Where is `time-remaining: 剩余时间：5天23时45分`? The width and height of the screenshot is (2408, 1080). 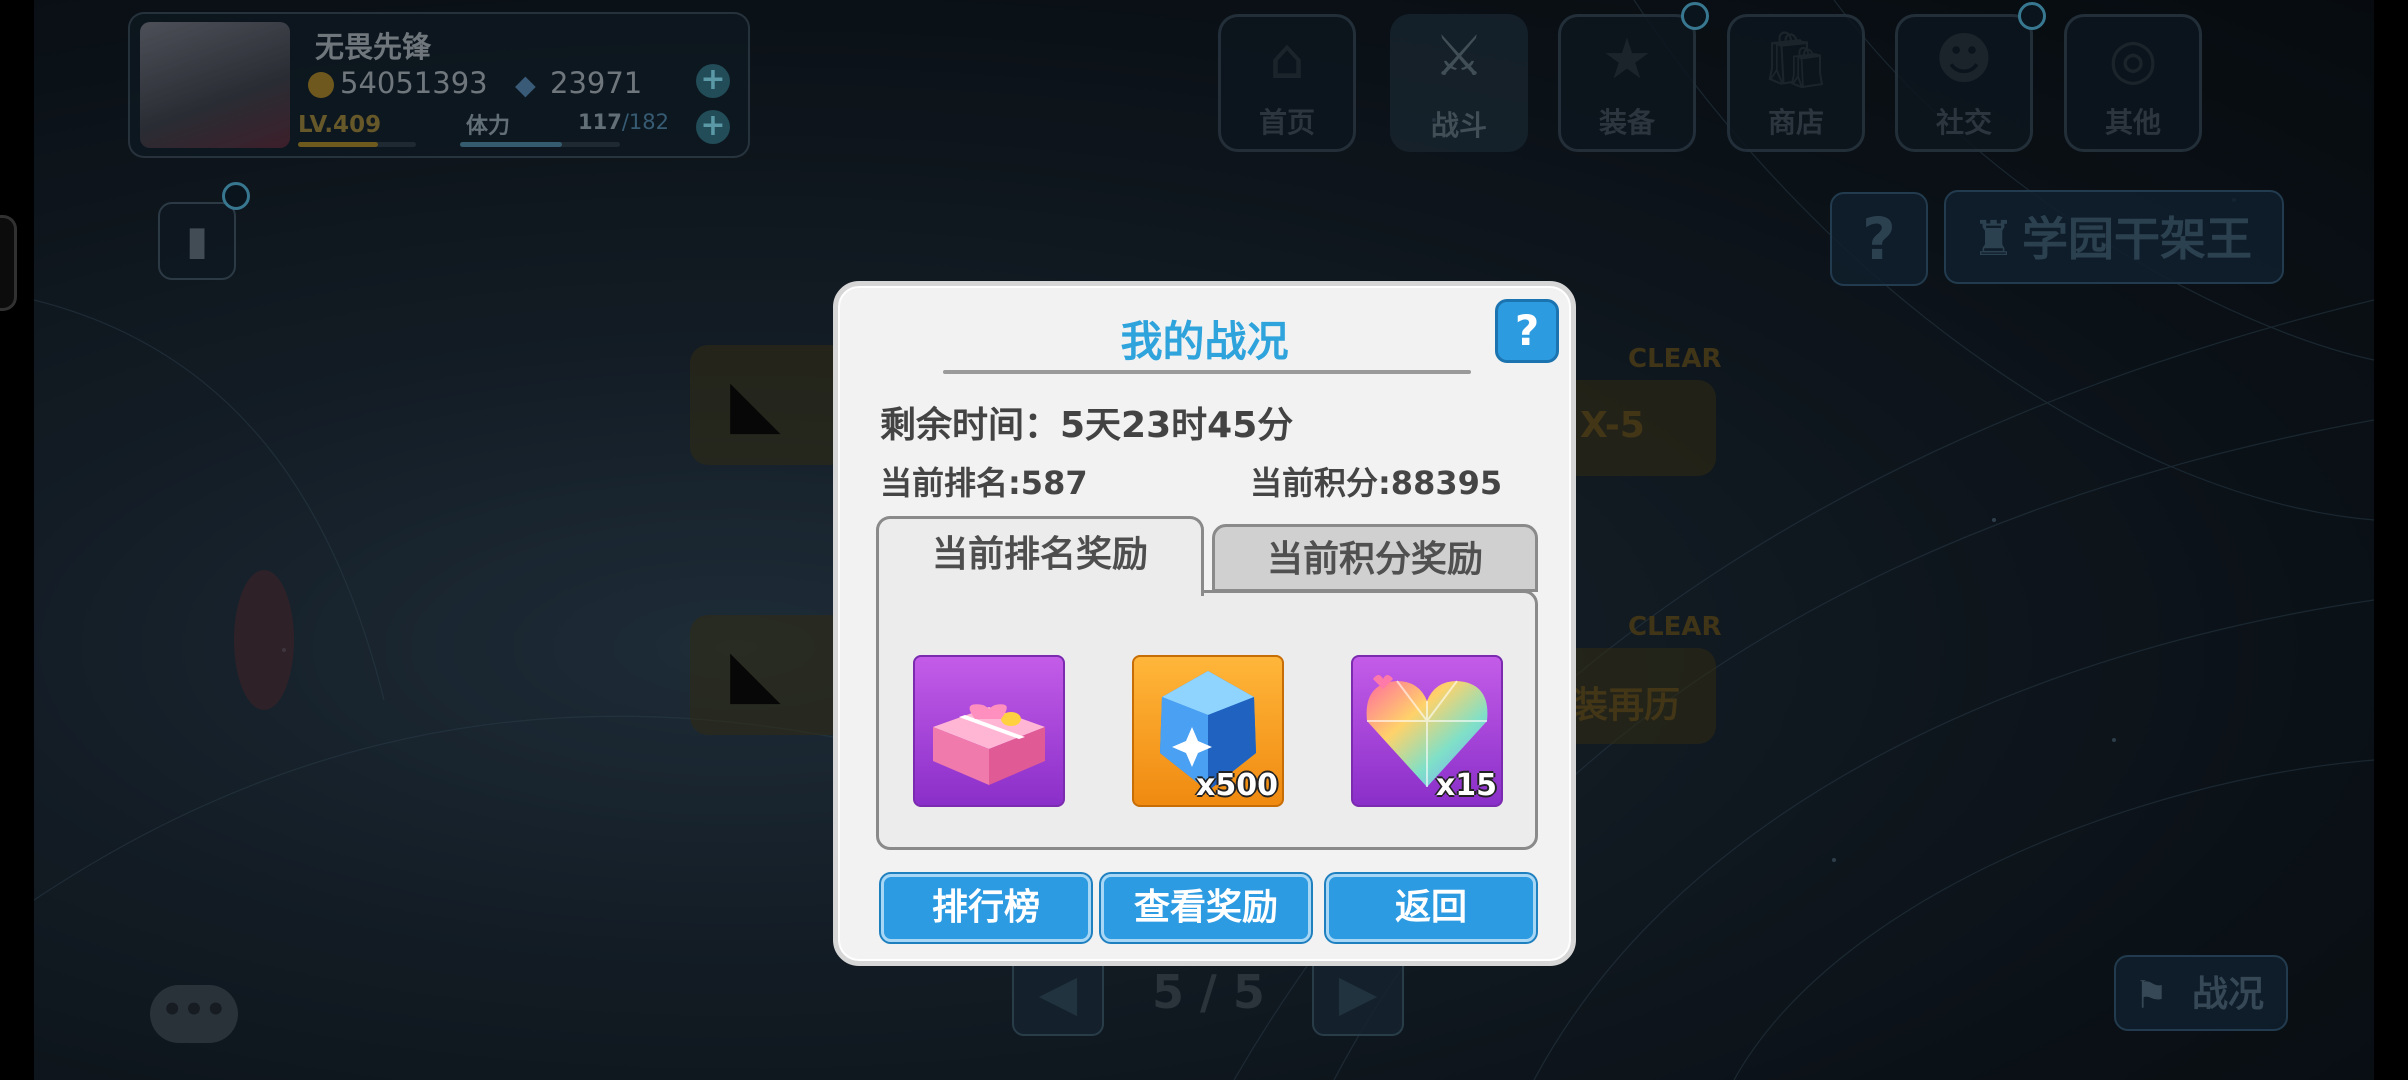 time-remaining: 剩余时间：5天23时45分 is located at coordinates (1087, 425).